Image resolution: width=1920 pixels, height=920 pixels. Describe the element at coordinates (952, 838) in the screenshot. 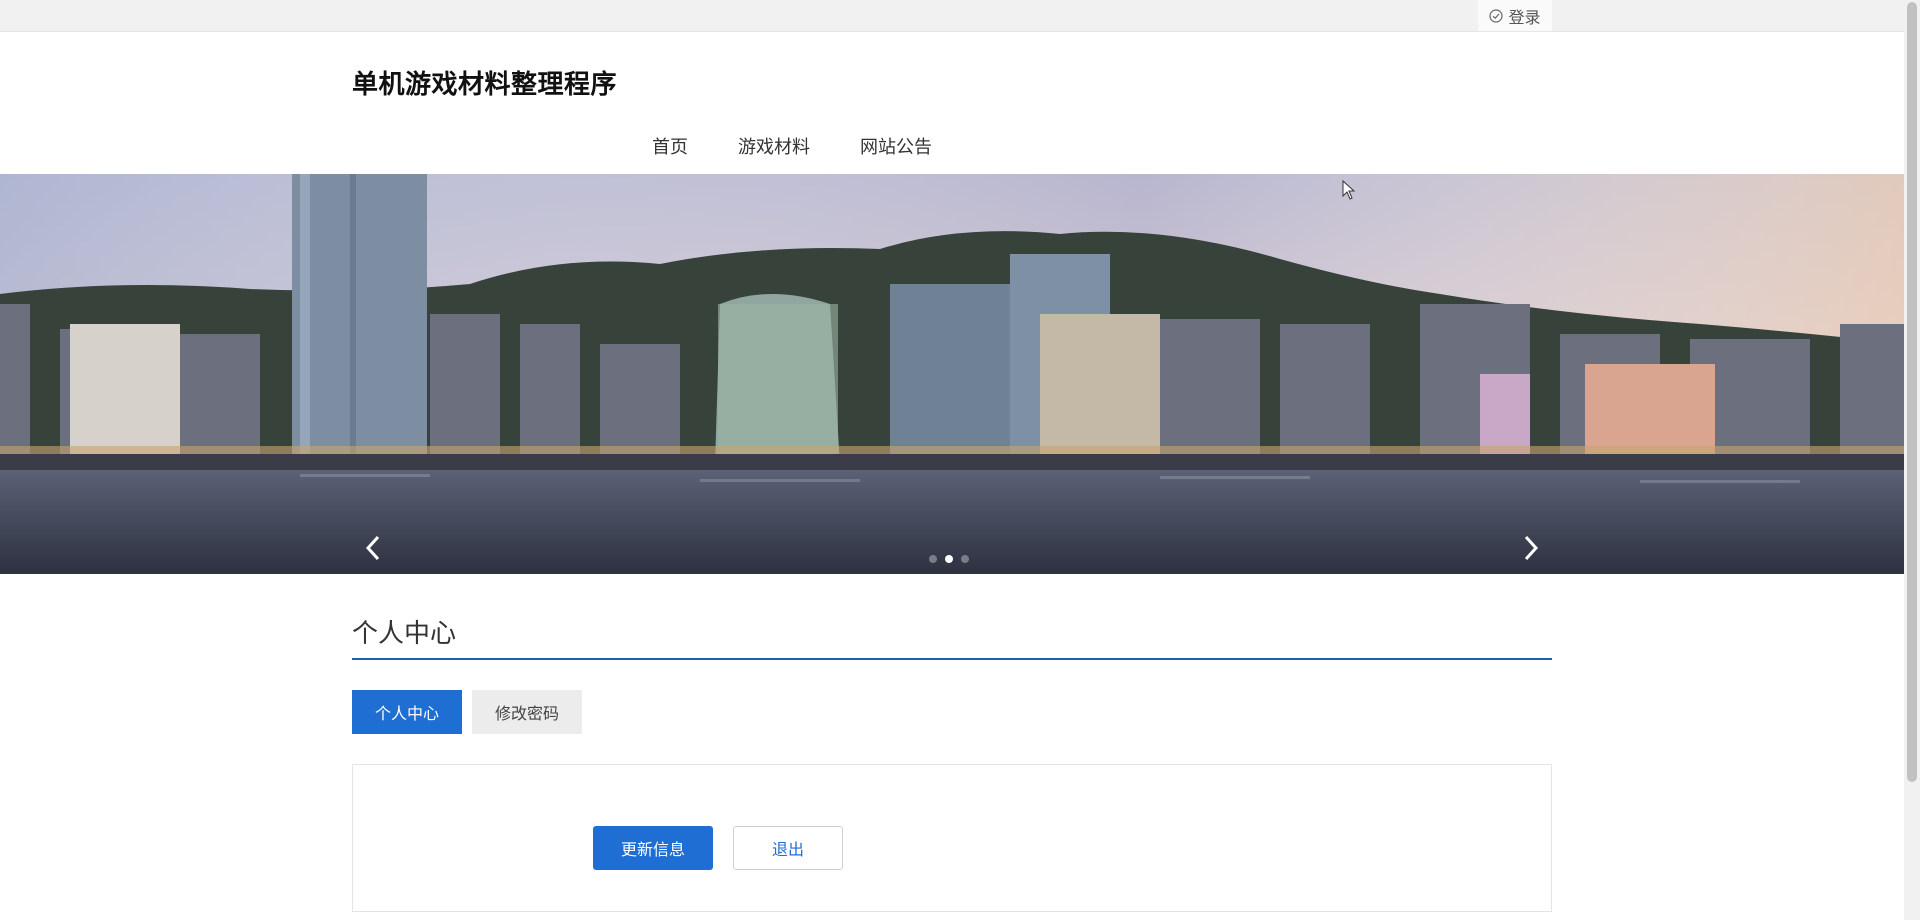

I see `profile-panel: 更新信息 退出` at that location.